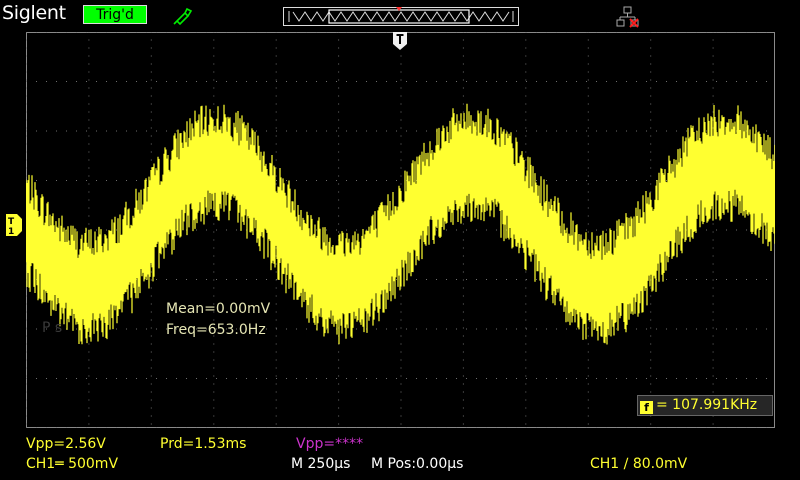 Image resolution: width=800 pixels, height=480 pixels. Describe the element at coordinates (330, 444) in the screenshot. I see `vpp-ch2-measurement: Vpp=****` at that location.